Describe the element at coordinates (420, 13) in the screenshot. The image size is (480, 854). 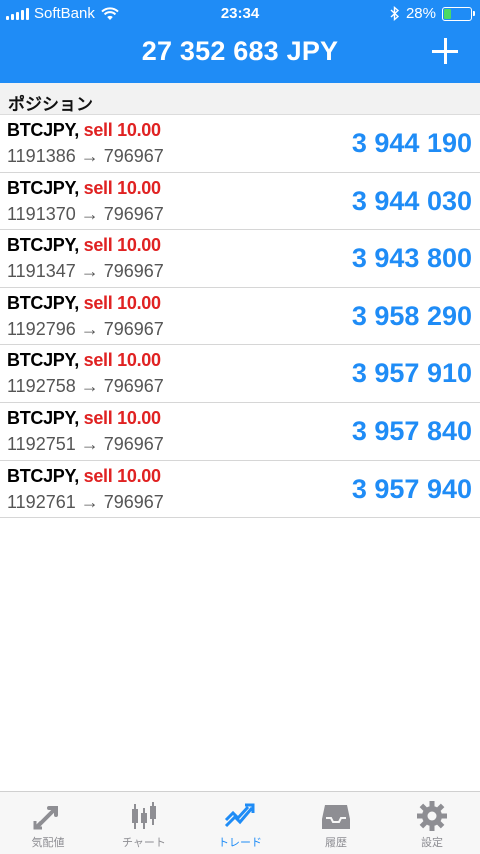
I see `battery-percent: 28%` at that location.